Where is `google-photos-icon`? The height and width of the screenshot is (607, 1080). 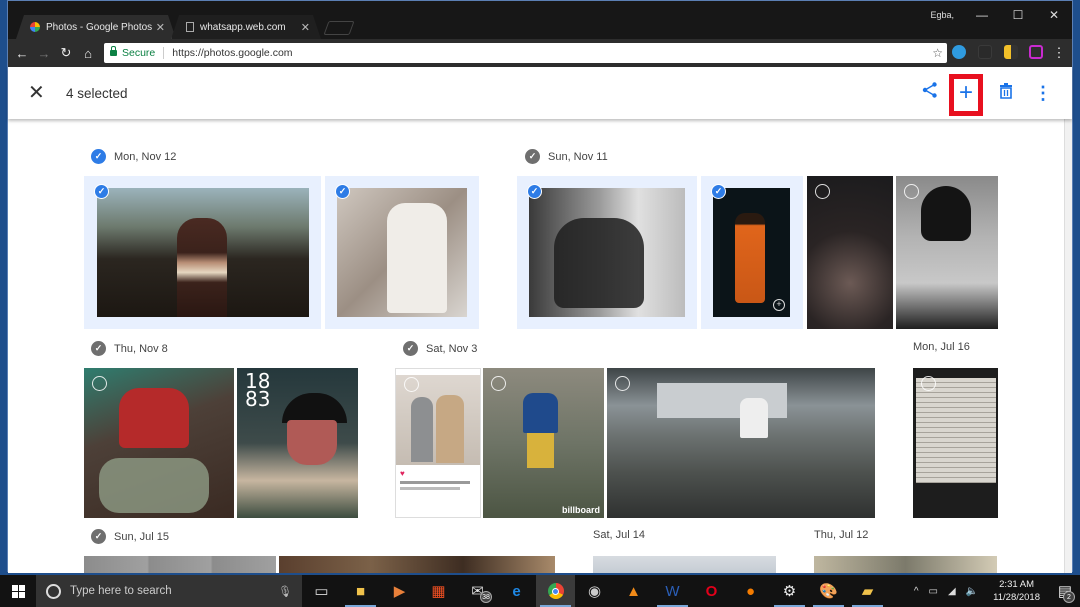 google-photos-icon is located at coordinates (35, 27).